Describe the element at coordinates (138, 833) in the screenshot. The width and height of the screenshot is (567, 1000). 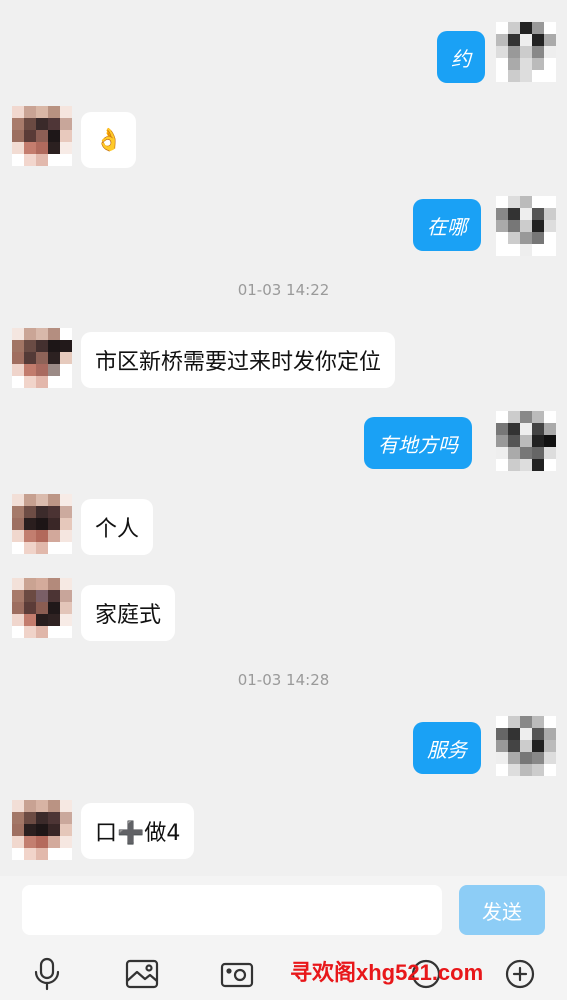
I see `message-text: 口➕做4` at that location.